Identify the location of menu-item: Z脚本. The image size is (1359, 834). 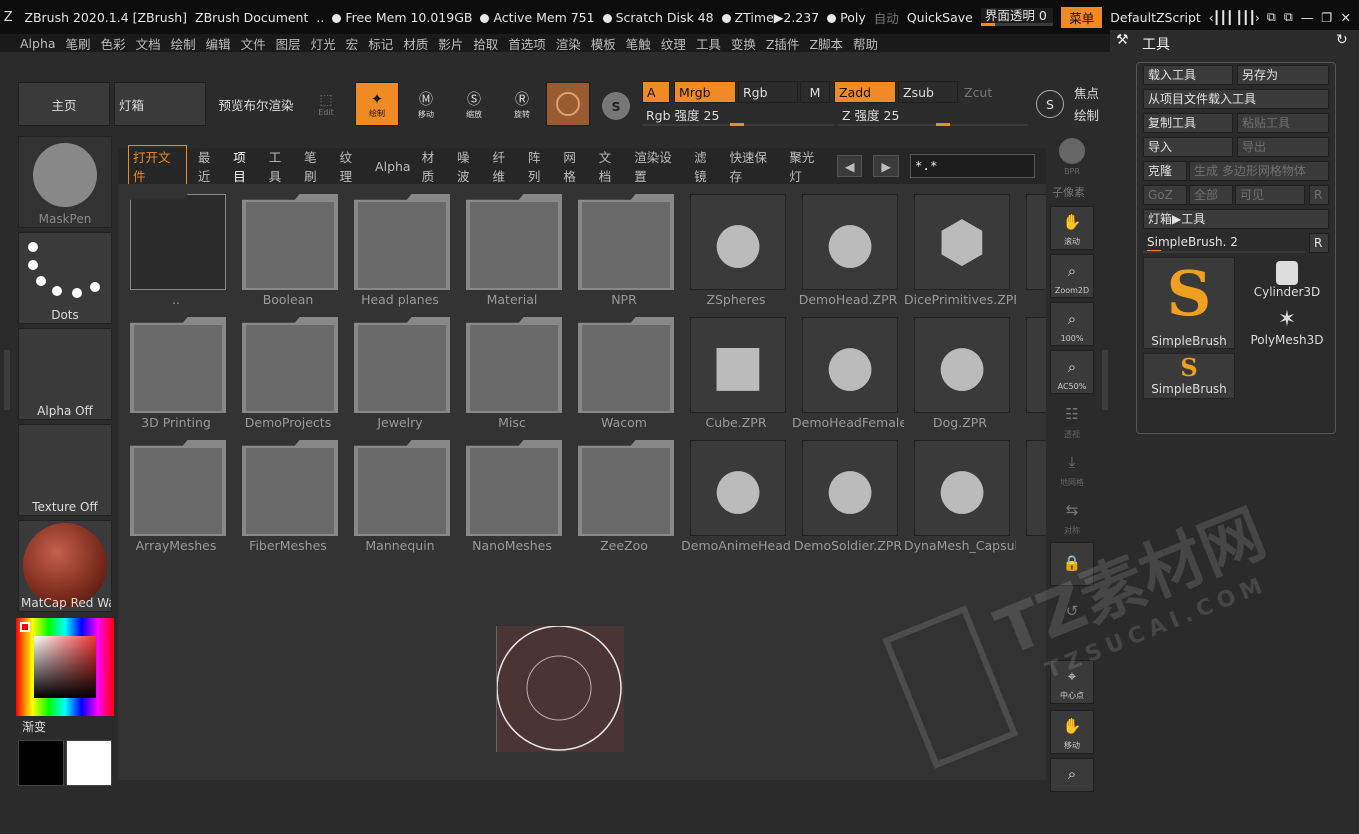
(826, 43).